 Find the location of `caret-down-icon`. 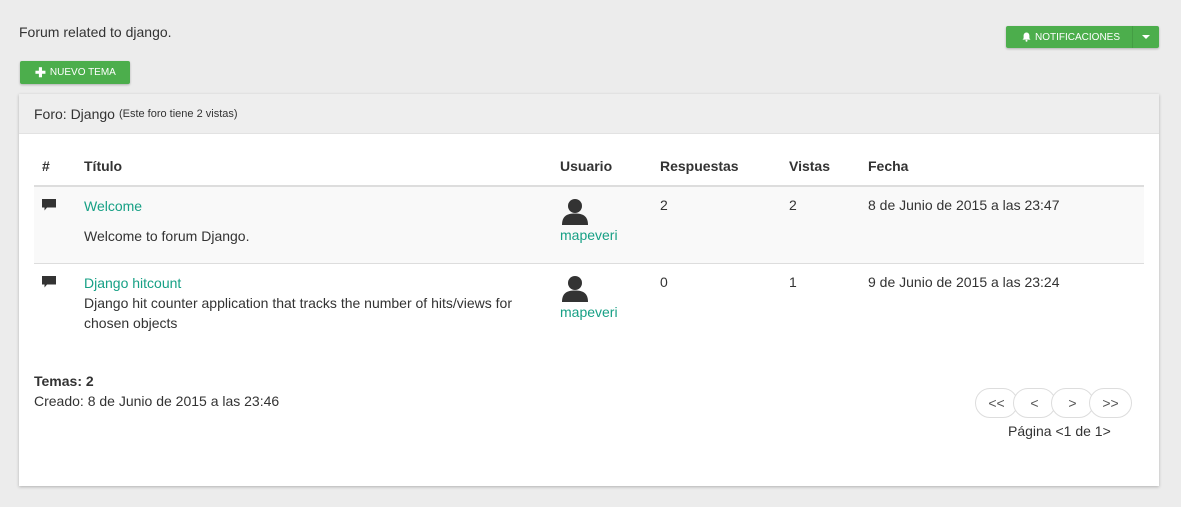

caret-down-icon is located at coordinates (1146, 37).